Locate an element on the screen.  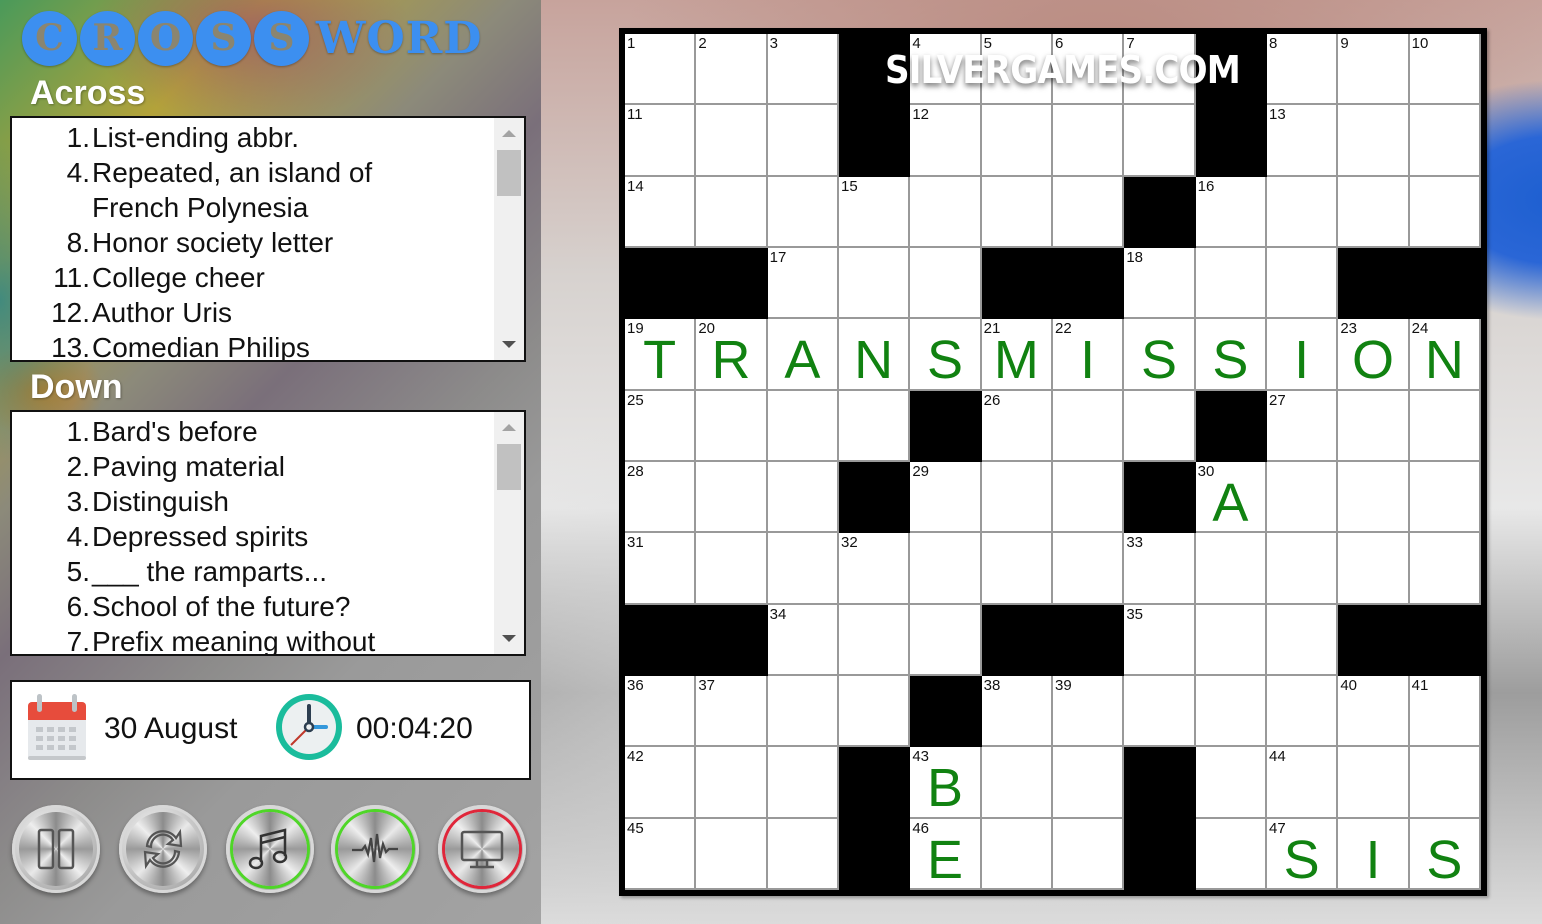
grid-cell: 20 R is located at coordinates (732, 355).